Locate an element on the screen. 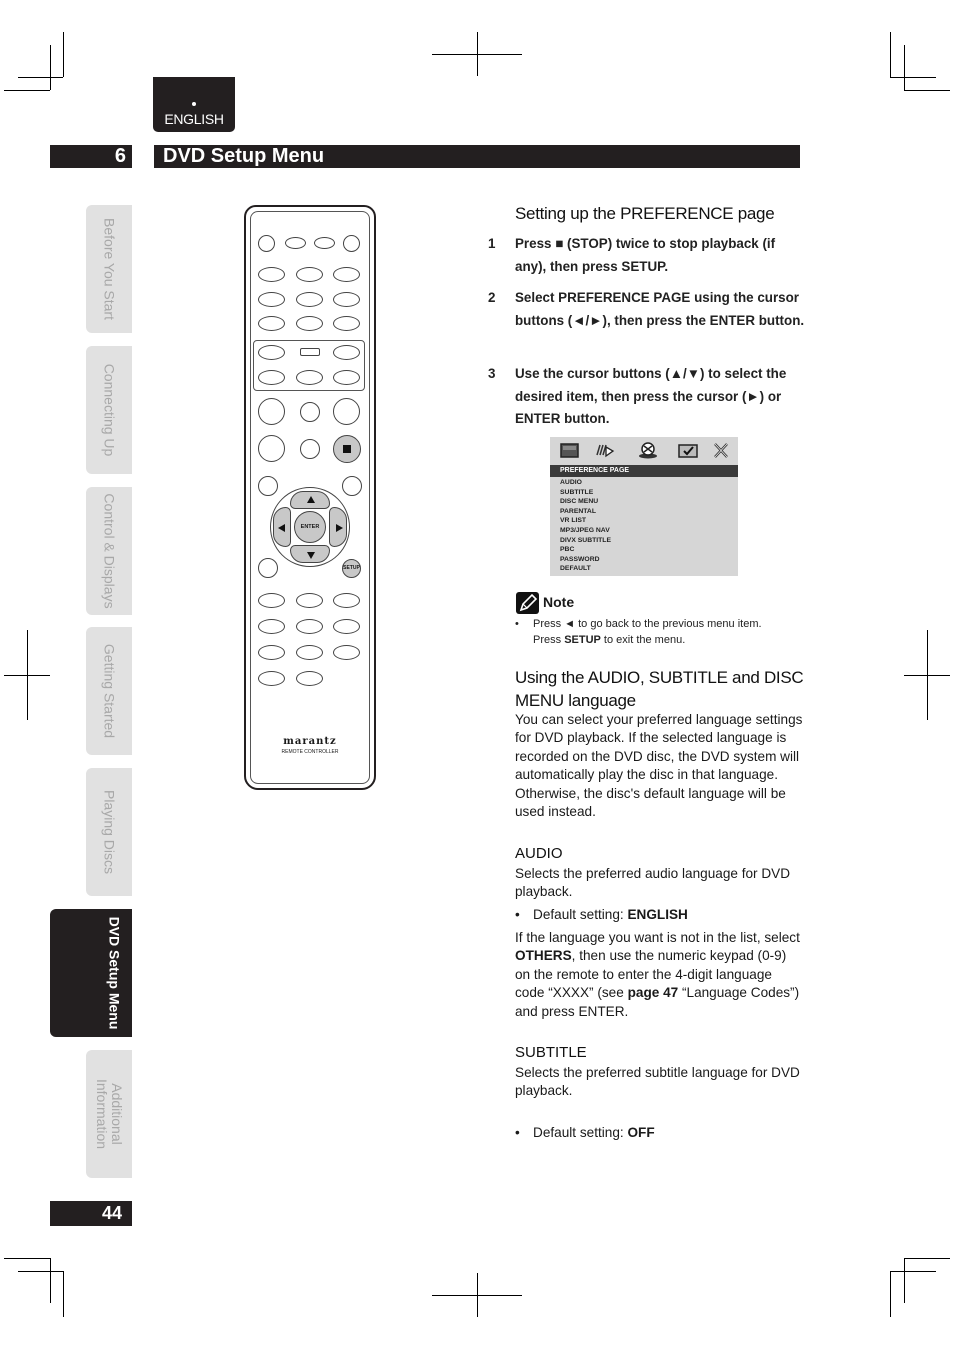 The image size is (954, 1351). remote-down-button is located at coordinates (310, 554).